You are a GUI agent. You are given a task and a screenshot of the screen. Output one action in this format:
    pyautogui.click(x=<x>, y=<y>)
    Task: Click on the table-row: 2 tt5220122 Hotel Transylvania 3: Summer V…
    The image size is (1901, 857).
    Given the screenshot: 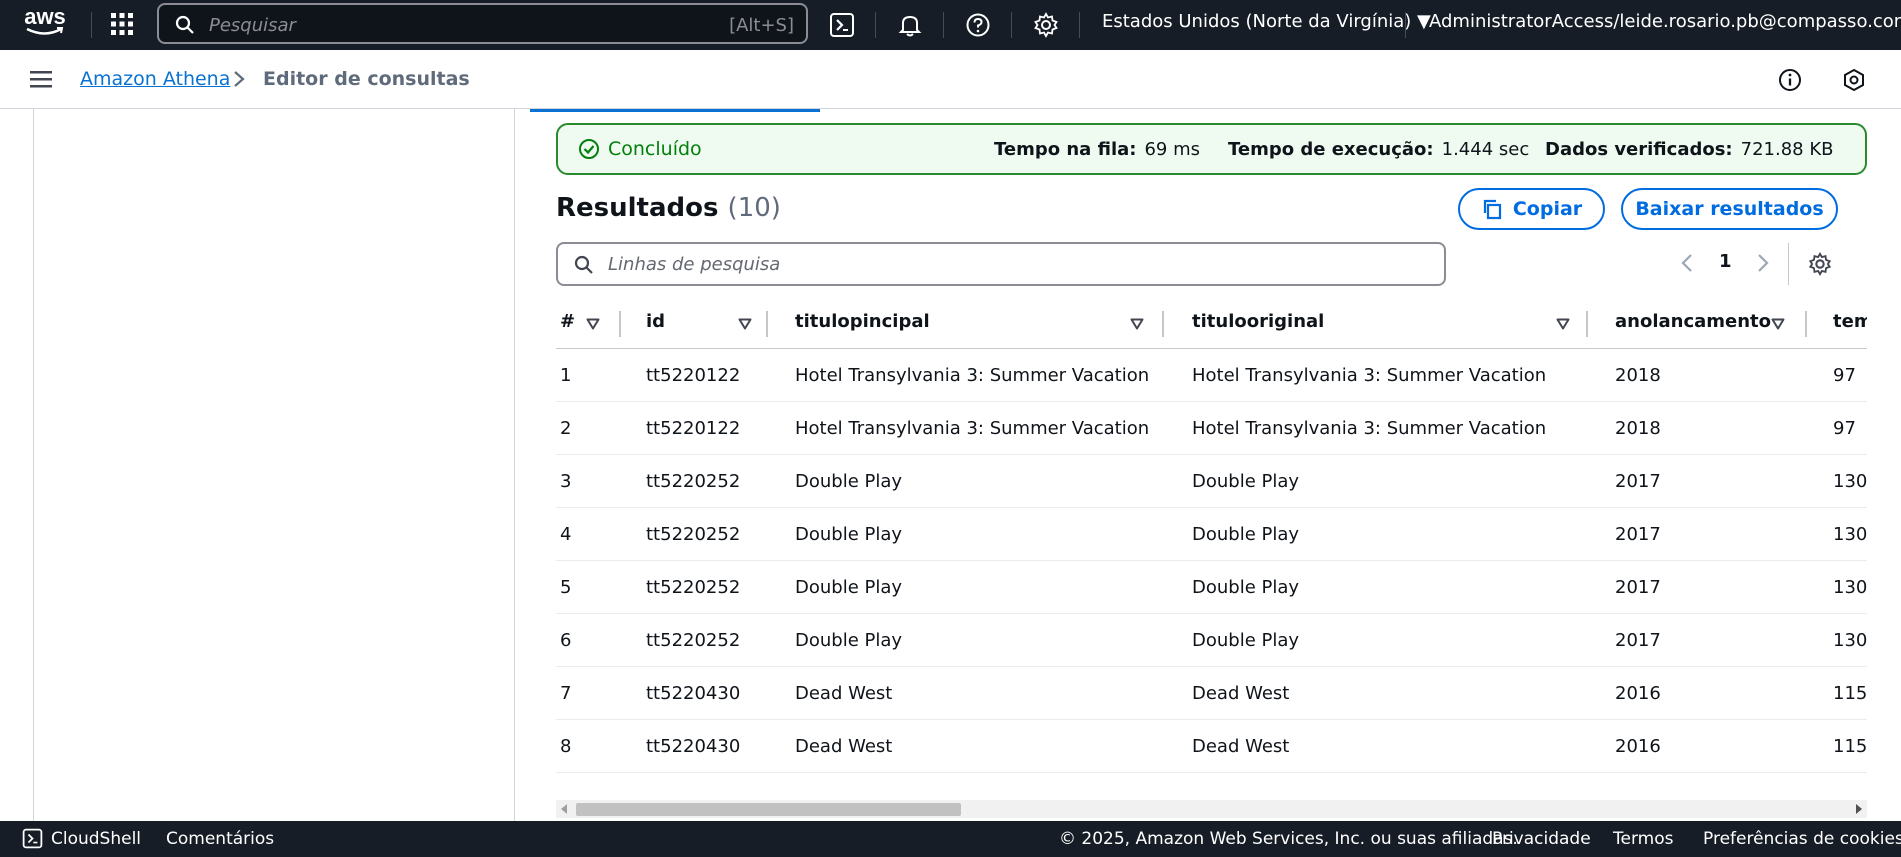 What is the action you would take?
    pyautogui.click(x=1211, y=428)
    